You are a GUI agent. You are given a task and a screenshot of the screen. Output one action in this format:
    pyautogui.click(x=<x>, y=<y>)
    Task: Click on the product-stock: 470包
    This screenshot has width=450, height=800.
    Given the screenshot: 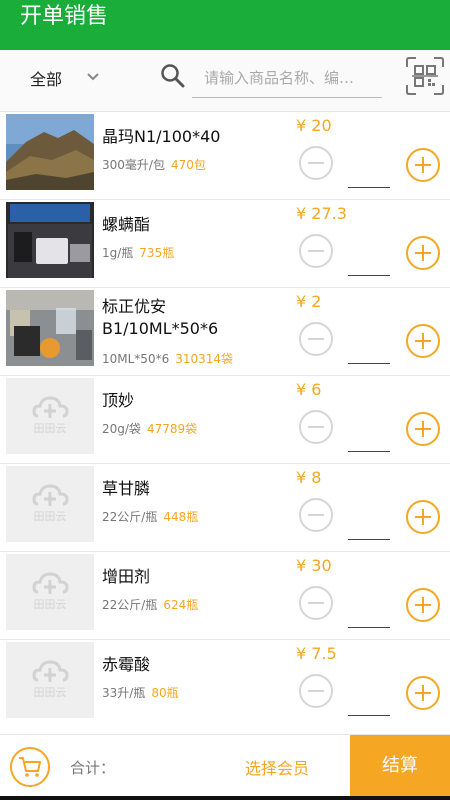 What is the action you would take?
    pyautogui.click(x=188, y=165)
    